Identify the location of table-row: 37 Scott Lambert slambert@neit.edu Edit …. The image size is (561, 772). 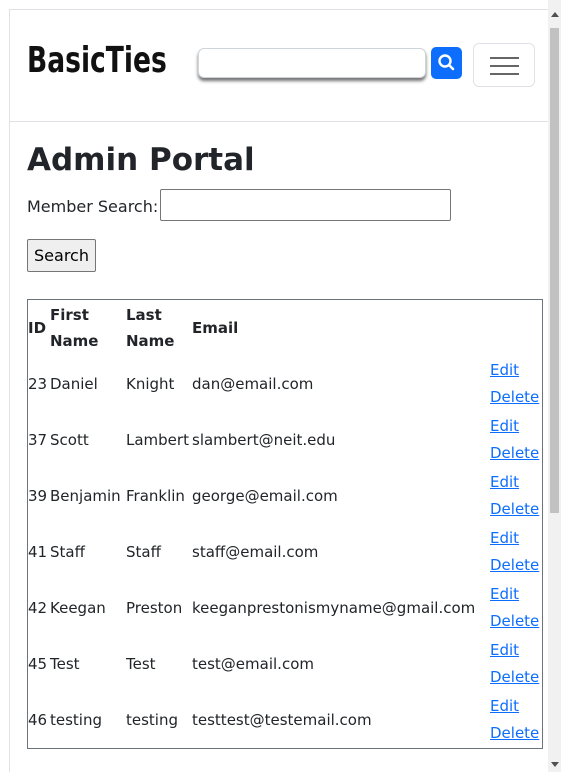
(285, 440).